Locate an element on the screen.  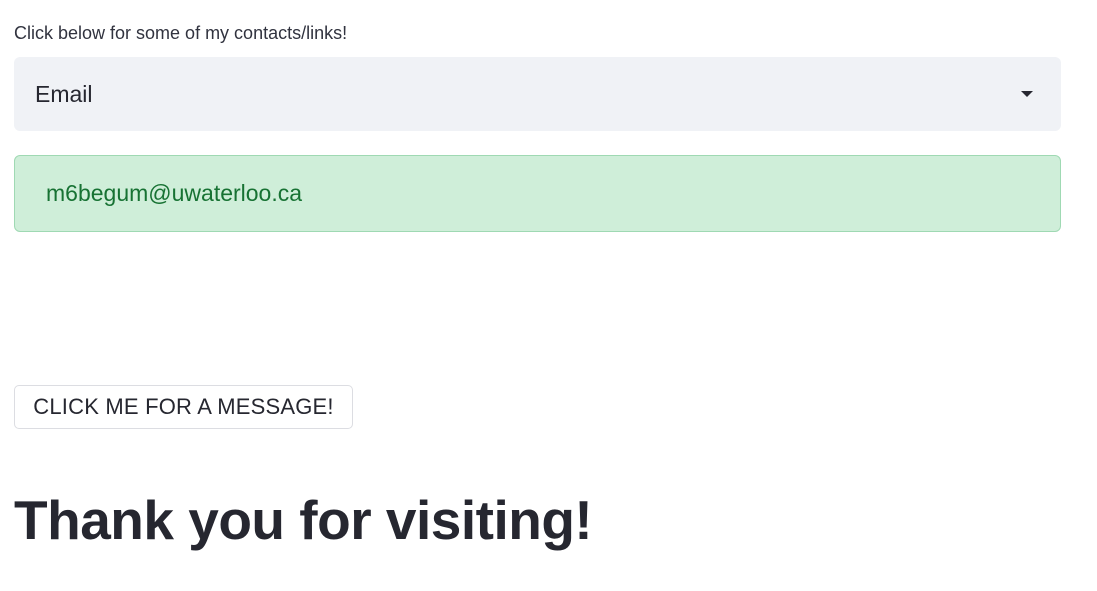
message-button: CLICK ME FOR A MESSAGE! is located at coordinates (183, 407).